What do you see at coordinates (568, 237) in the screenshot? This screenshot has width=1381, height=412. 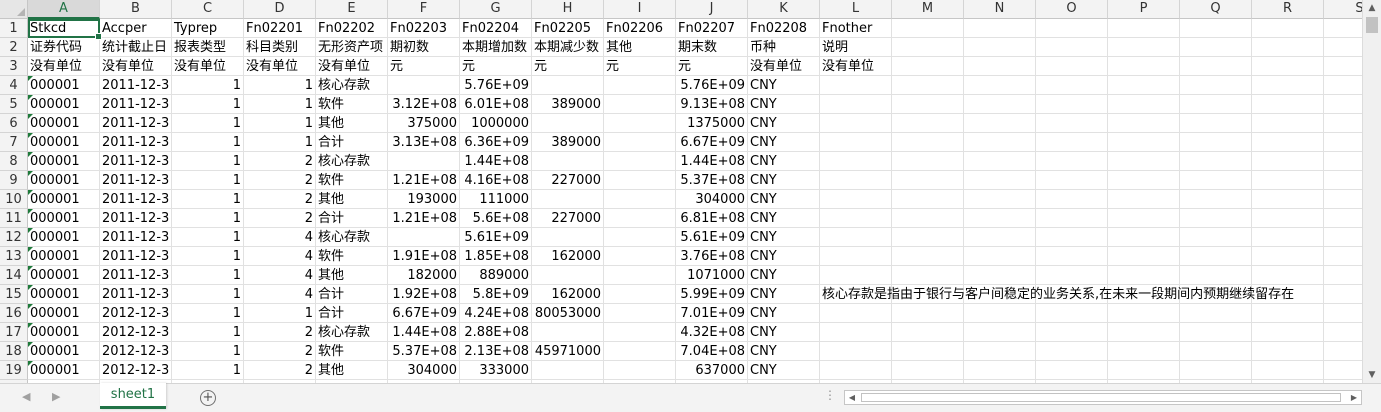 I see `cell-h12` at bounding box center [568, 237].